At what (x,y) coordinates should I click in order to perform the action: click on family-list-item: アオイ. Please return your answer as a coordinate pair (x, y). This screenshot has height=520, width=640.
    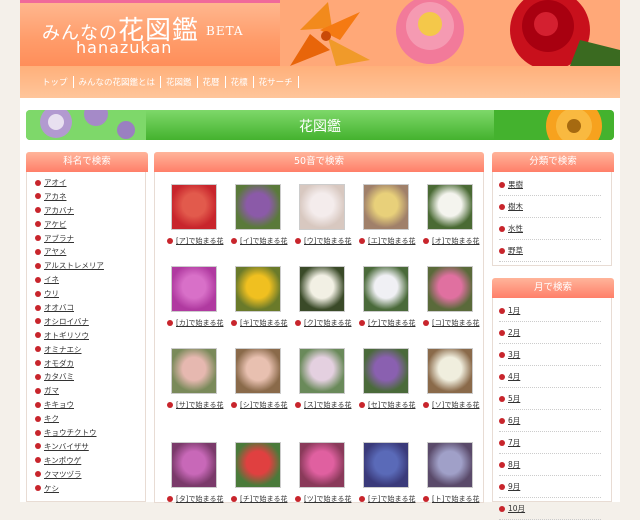
    Looking at the image, I should click on (90, 183).